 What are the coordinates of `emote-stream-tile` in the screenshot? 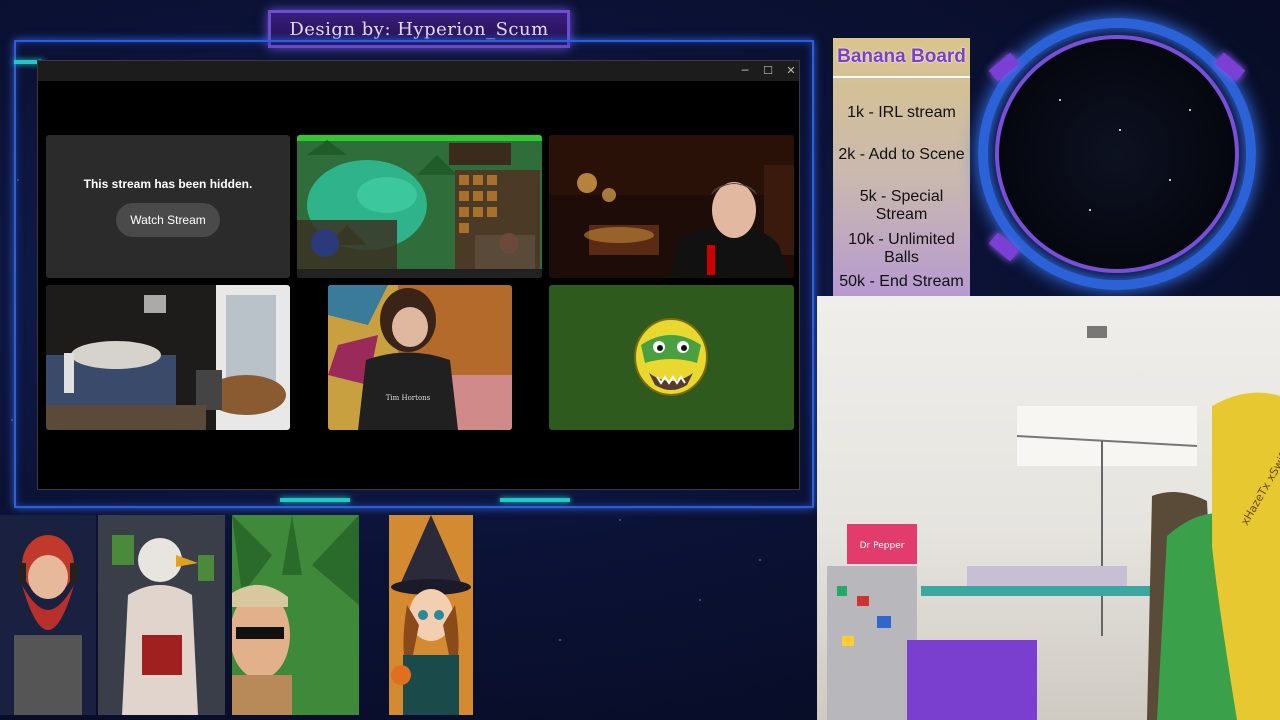 It's located at (671, 357).